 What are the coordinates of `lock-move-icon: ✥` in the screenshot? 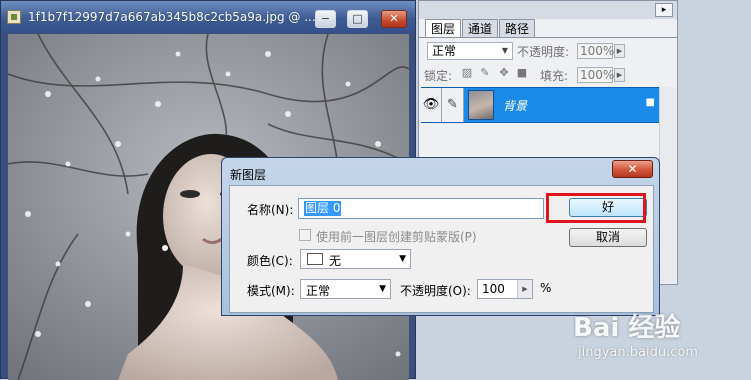 It's located at (504, 73).